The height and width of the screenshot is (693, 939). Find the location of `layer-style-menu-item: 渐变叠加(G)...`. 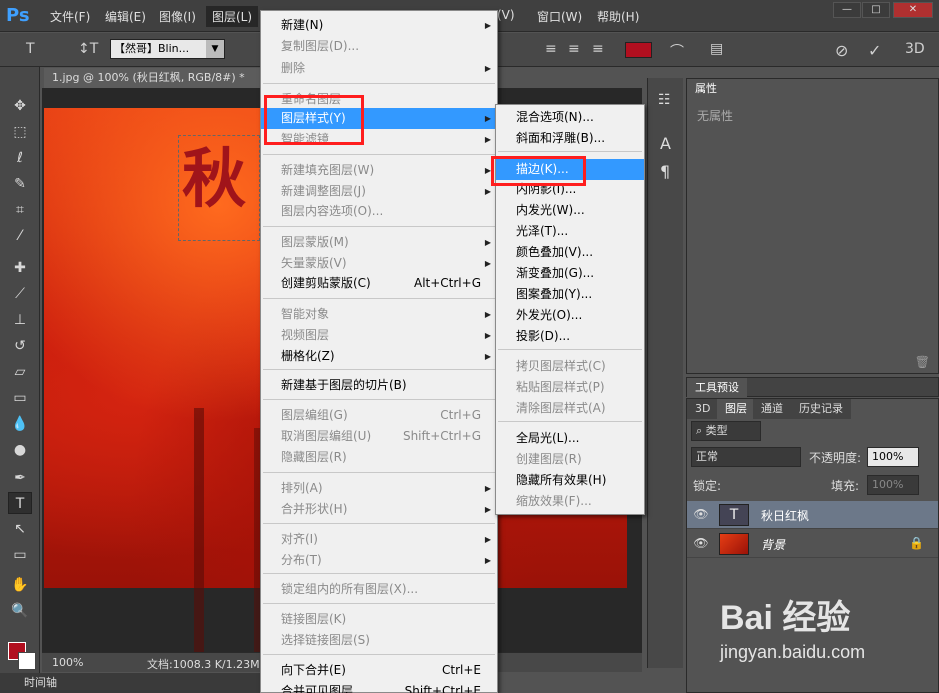

layer-style-menu-item: 渐变叠加(G)... is located at coordinates (570, 273).